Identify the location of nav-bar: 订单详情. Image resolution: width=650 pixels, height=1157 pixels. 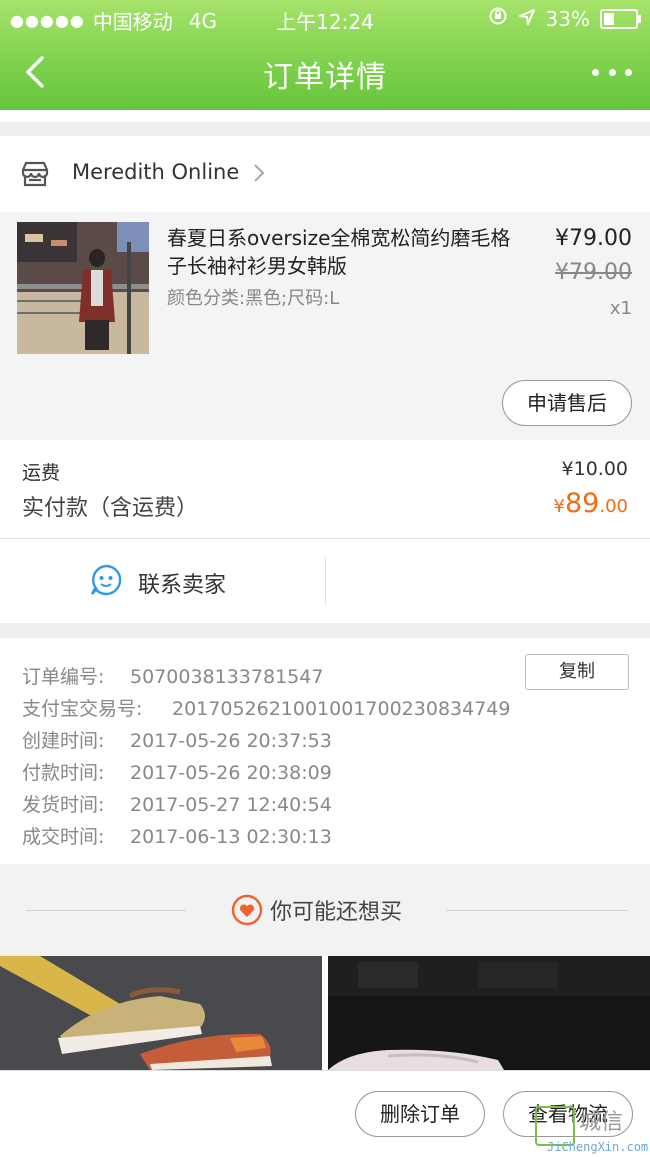
(325, 73).